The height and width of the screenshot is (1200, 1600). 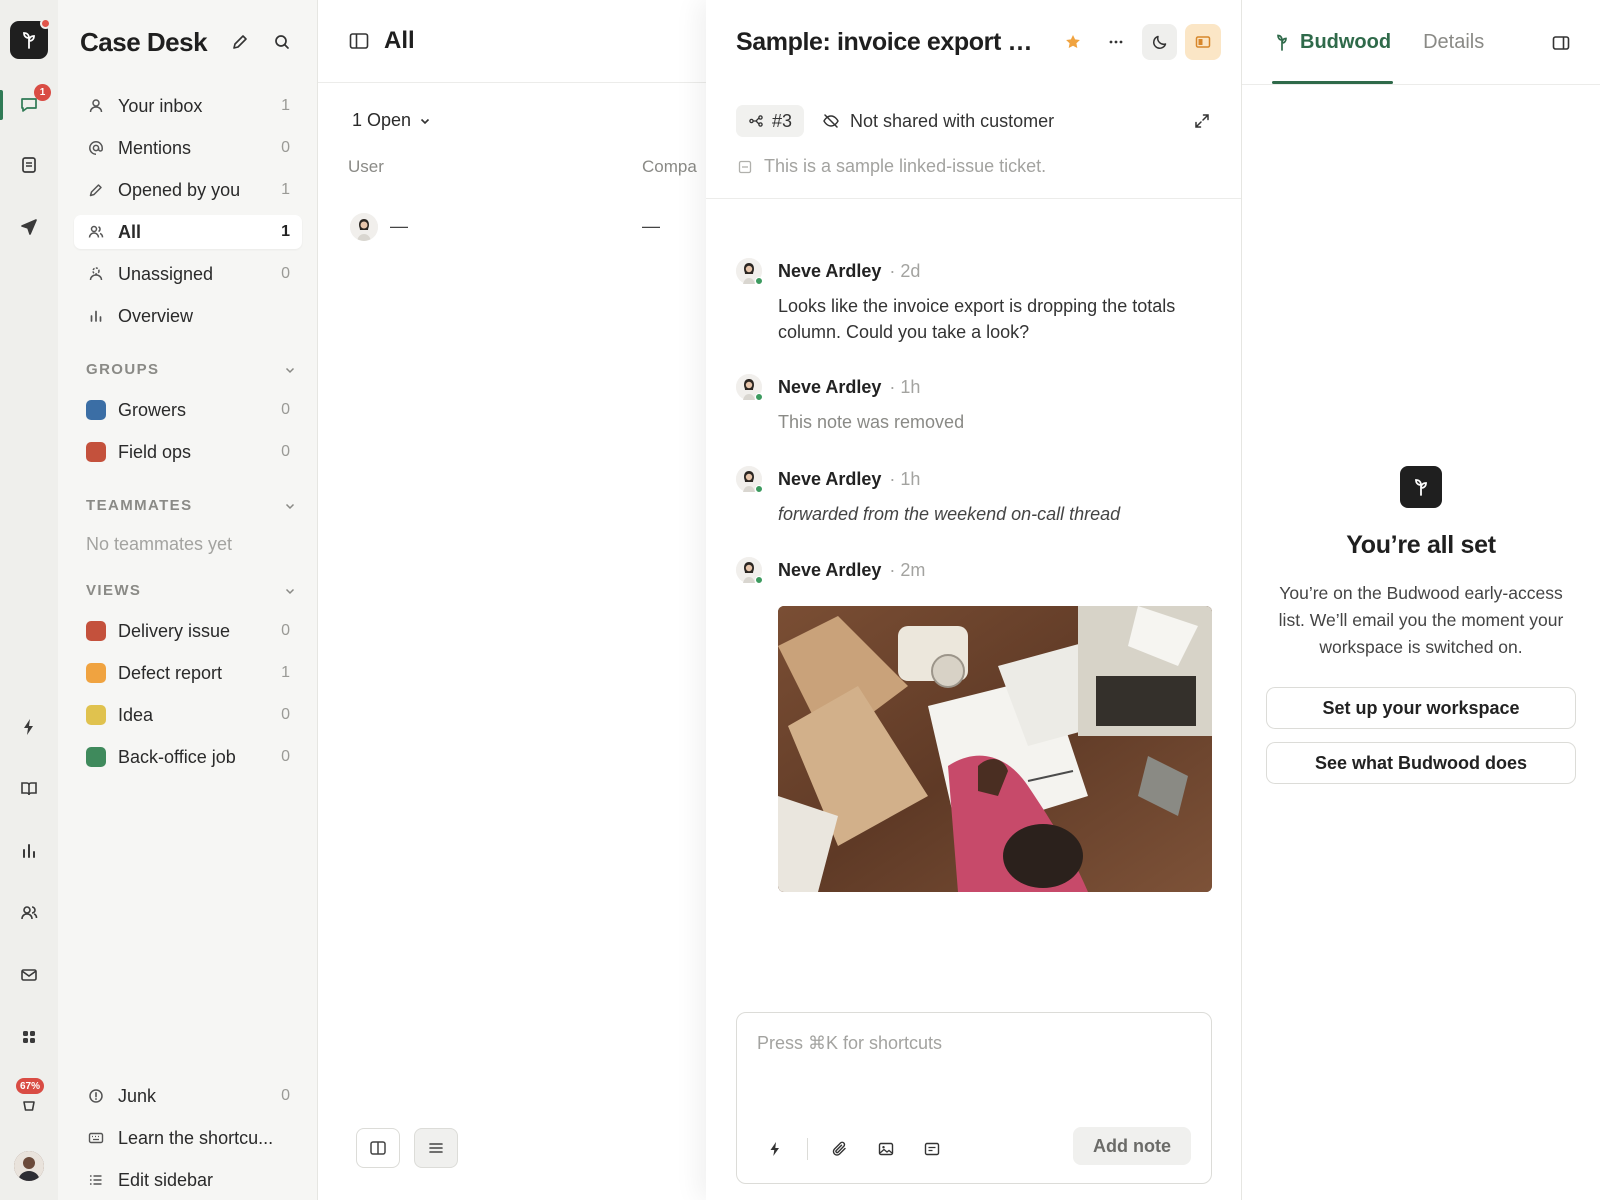 I want to click on sidebar-item-label: Overview, so click(x=156, y=315).